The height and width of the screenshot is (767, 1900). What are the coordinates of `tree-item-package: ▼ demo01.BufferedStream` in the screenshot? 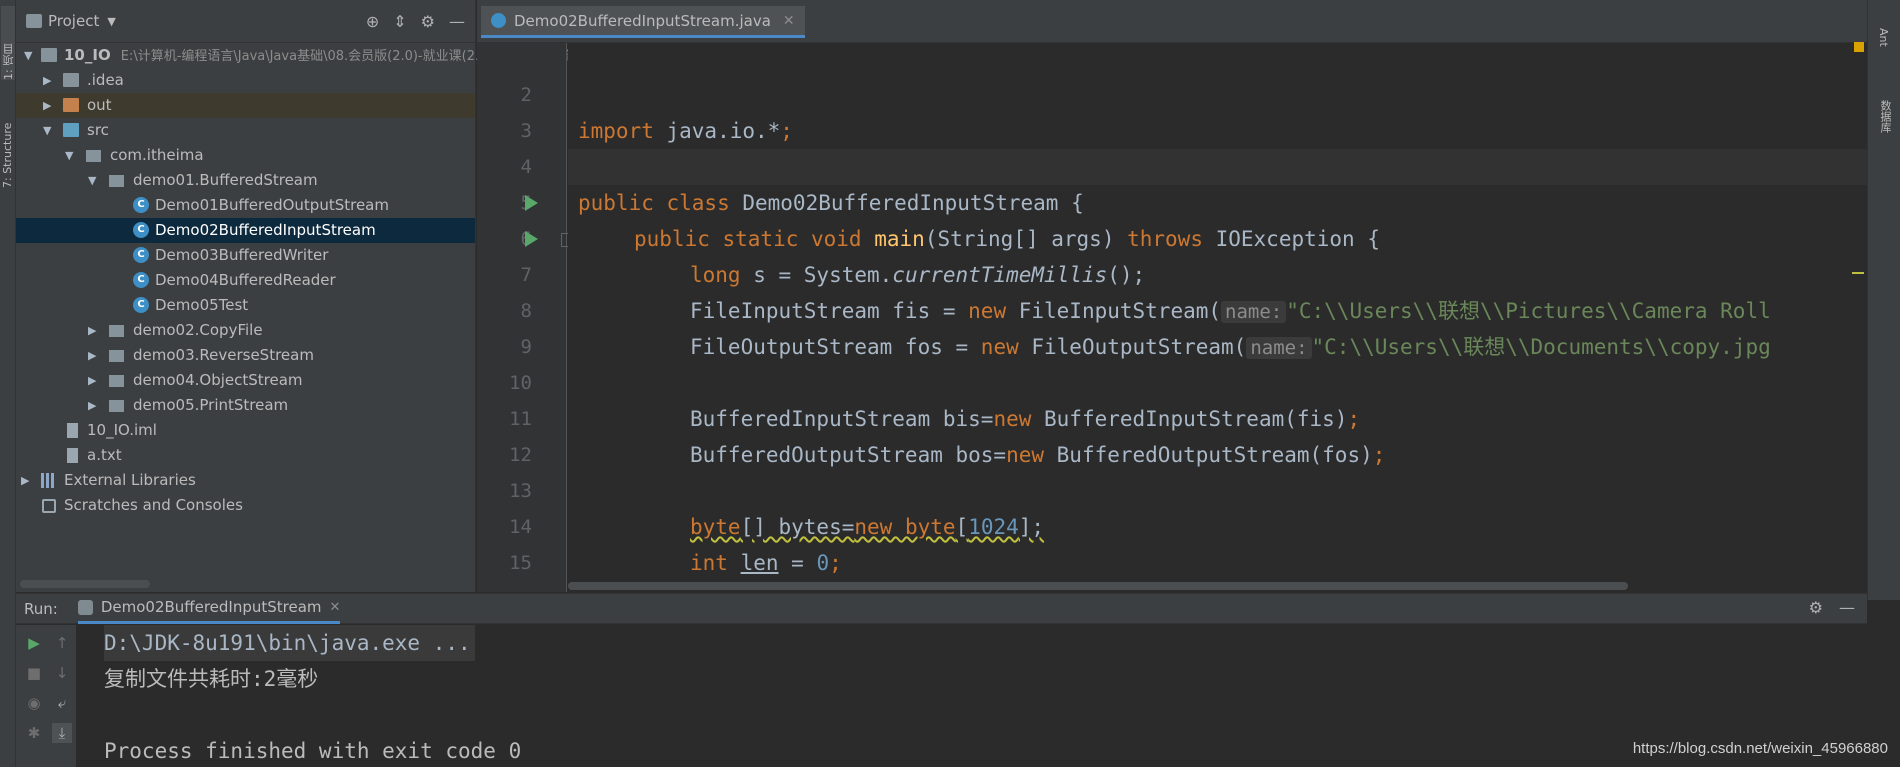 It's located at (245, 180).